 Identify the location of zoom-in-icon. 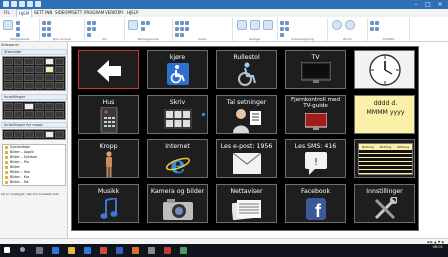
(337, 25).